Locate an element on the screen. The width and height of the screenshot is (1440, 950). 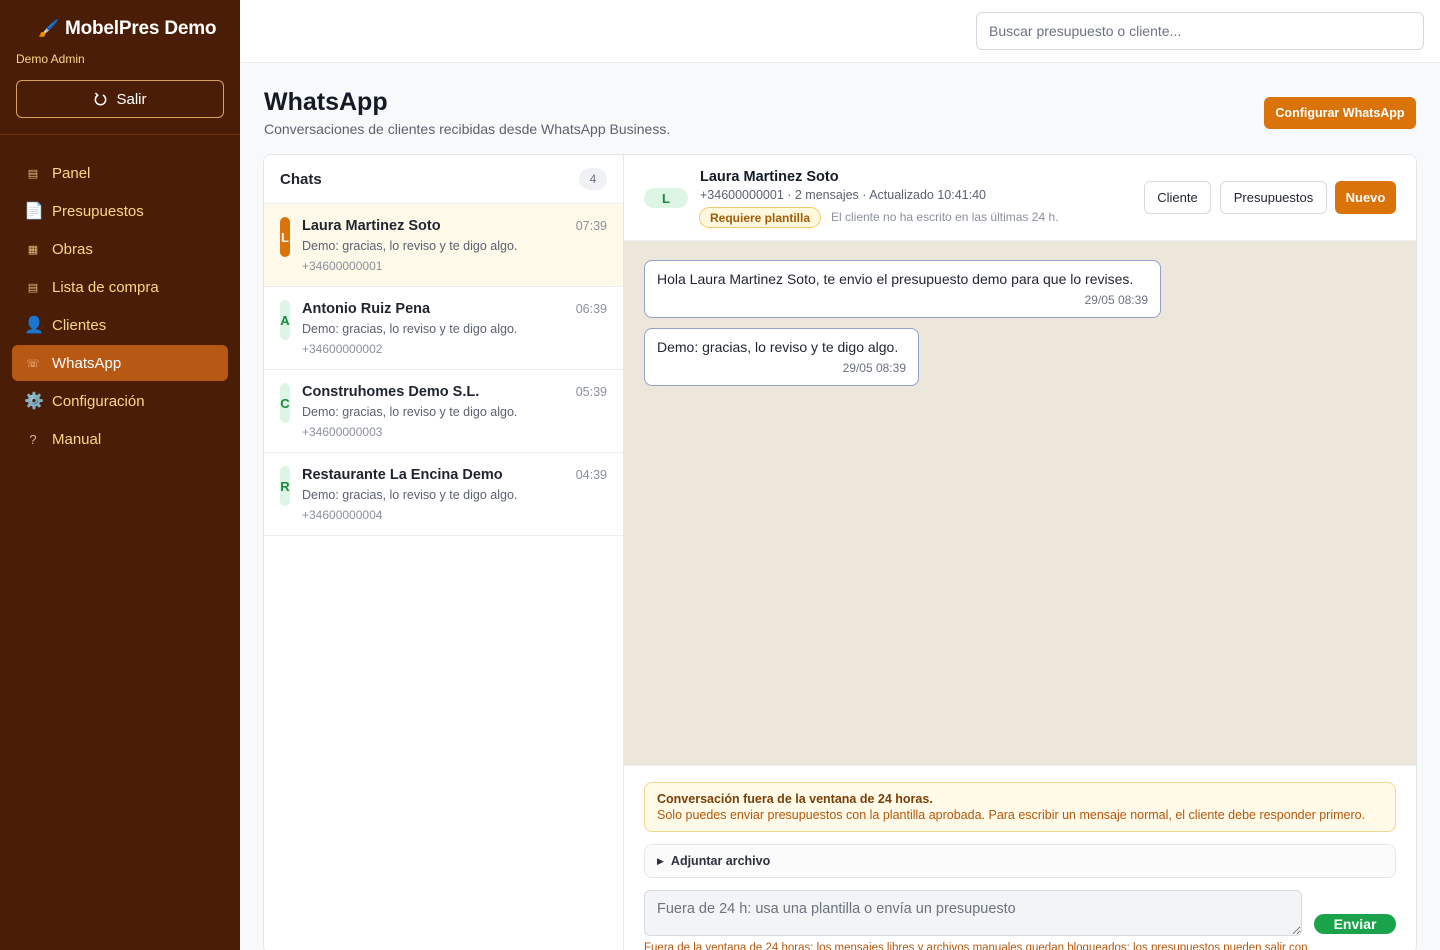
chat-name: Laura Martinez Soto is located at coordinates (371, 226).